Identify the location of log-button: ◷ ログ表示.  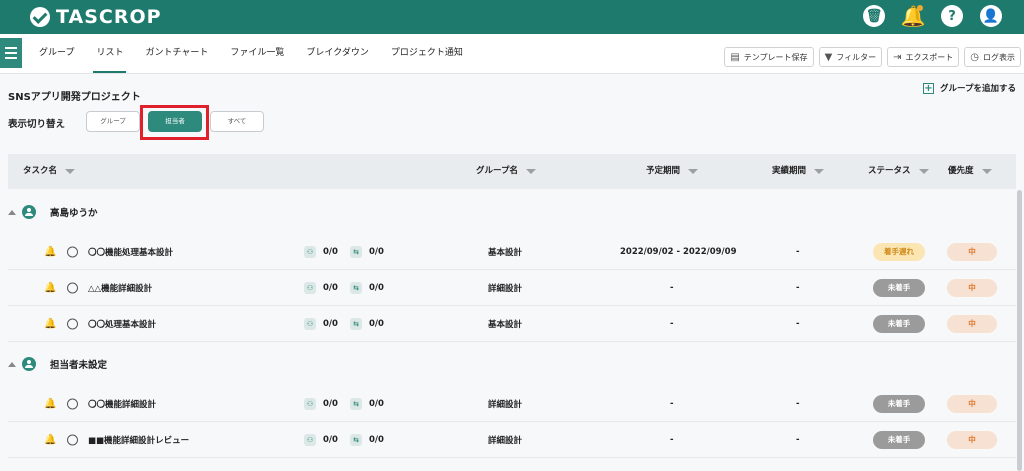
(992, 57).